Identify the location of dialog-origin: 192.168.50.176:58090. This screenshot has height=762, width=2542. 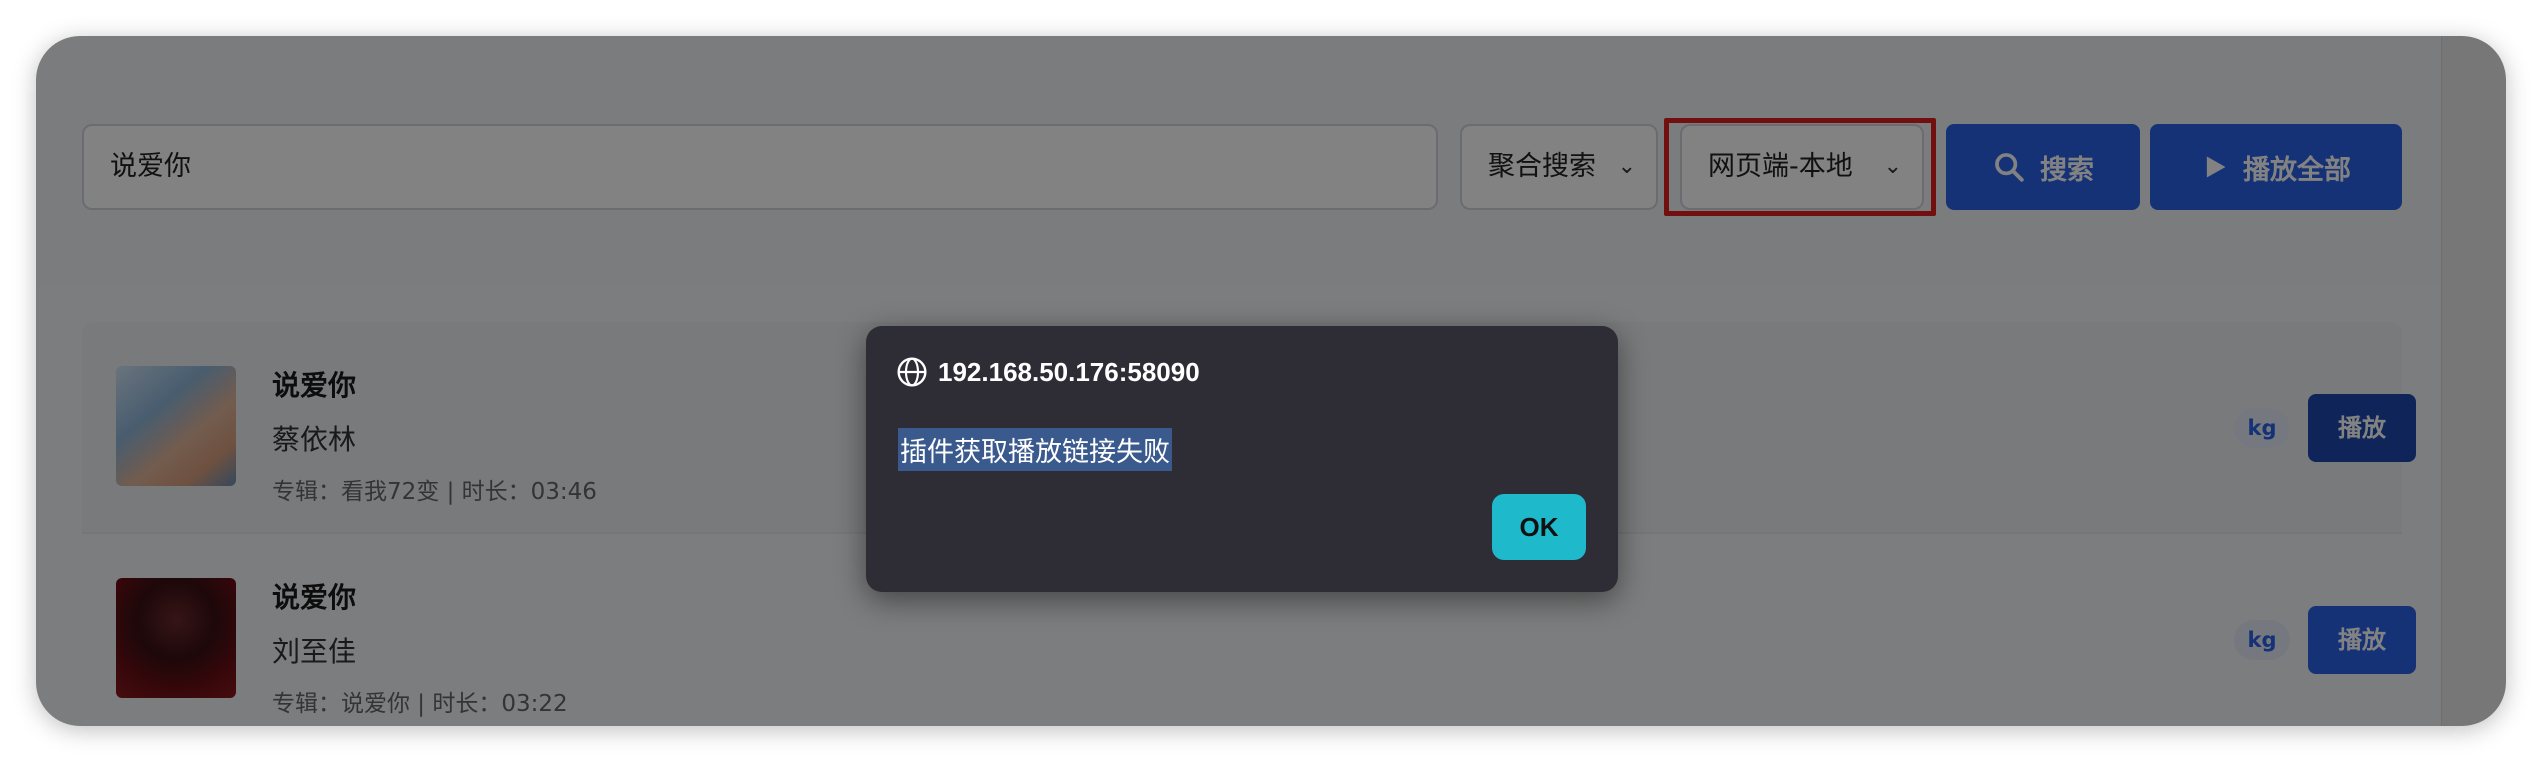
(1069, 371).